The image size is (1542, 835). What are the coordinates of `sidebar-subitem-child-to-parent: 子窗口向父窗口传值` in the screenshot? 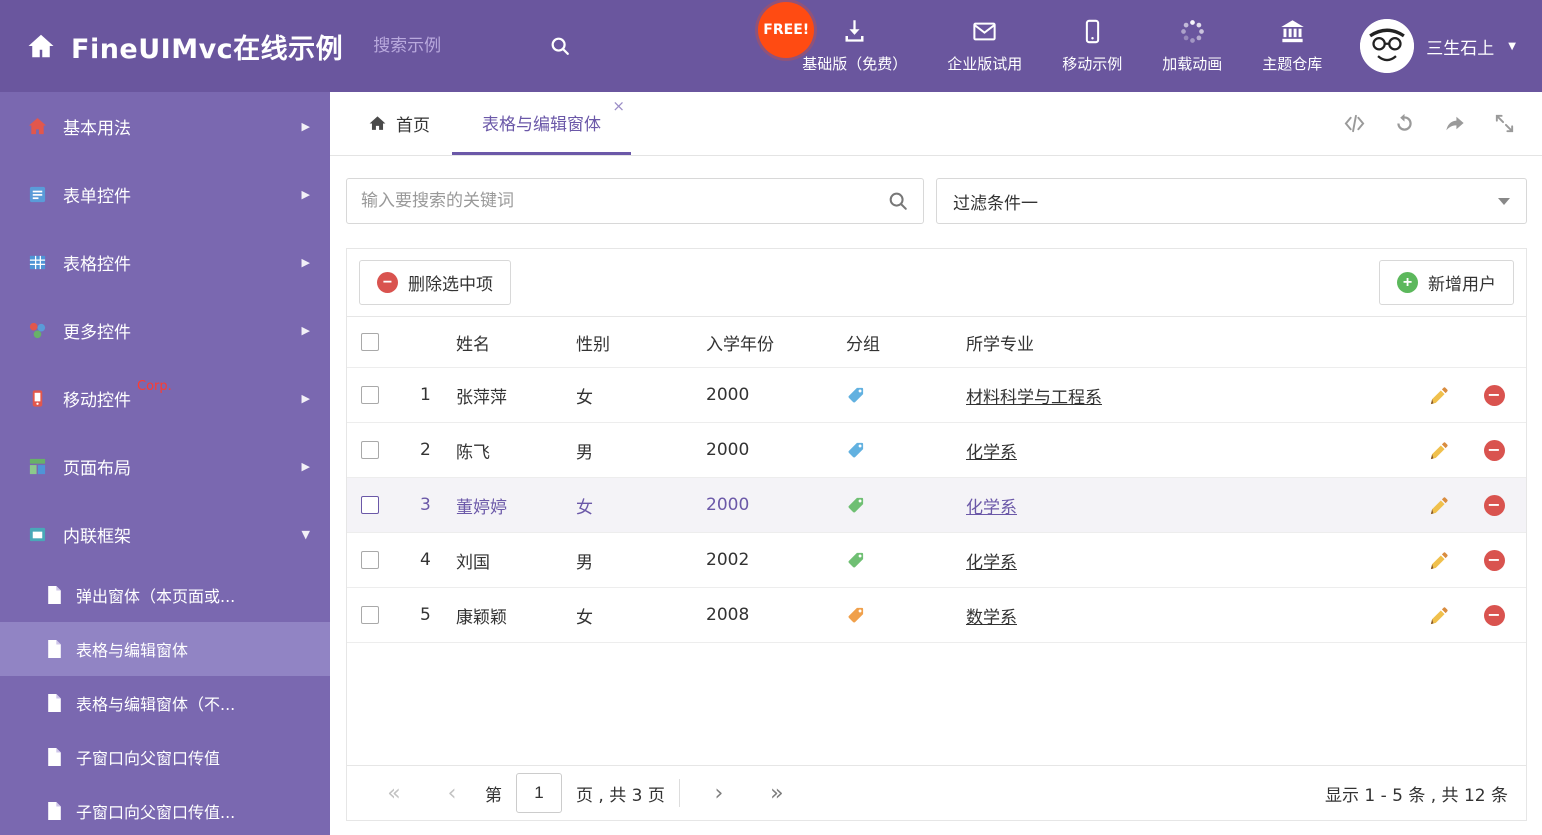 It's located at (165, 757).